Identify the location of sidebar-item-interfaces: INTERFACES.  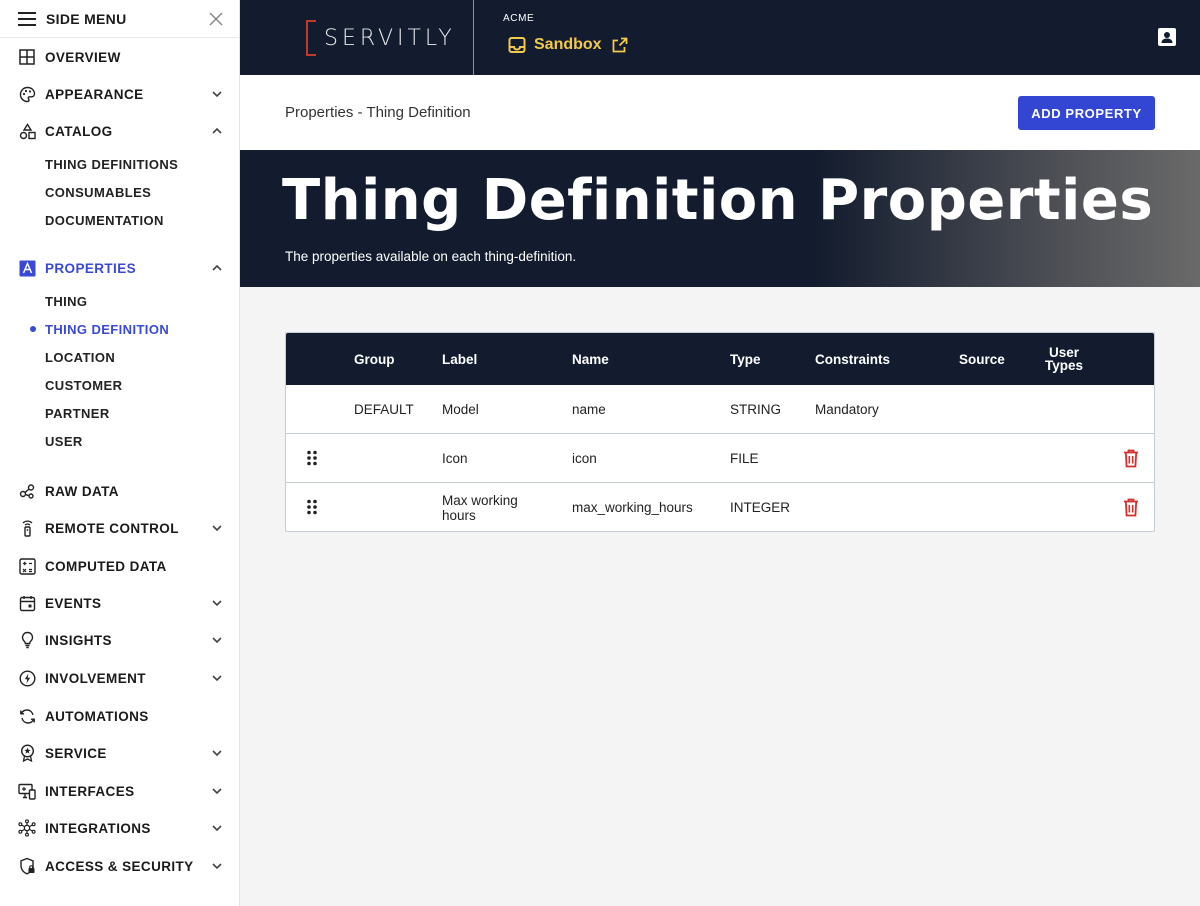
(120, 791).